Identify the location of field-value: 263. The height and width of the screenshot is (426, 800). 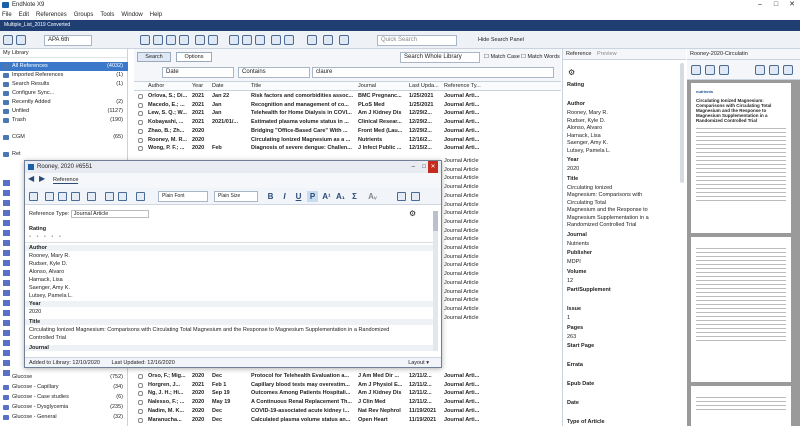
(571, 337).